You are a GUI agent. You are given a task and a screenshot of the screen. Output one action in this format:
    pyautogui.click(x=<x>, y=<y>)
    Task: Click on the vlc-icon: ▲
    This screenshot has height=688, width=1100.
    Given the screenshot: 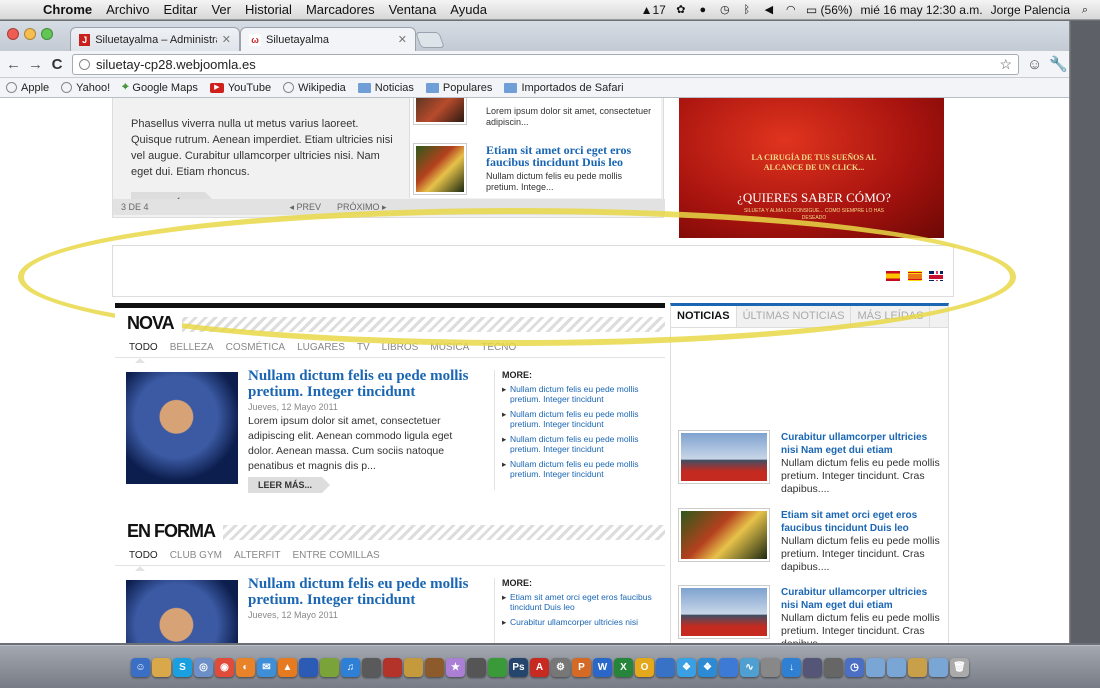 What is the action you would take?
    pyautogui.click(x=287, y=667)
    